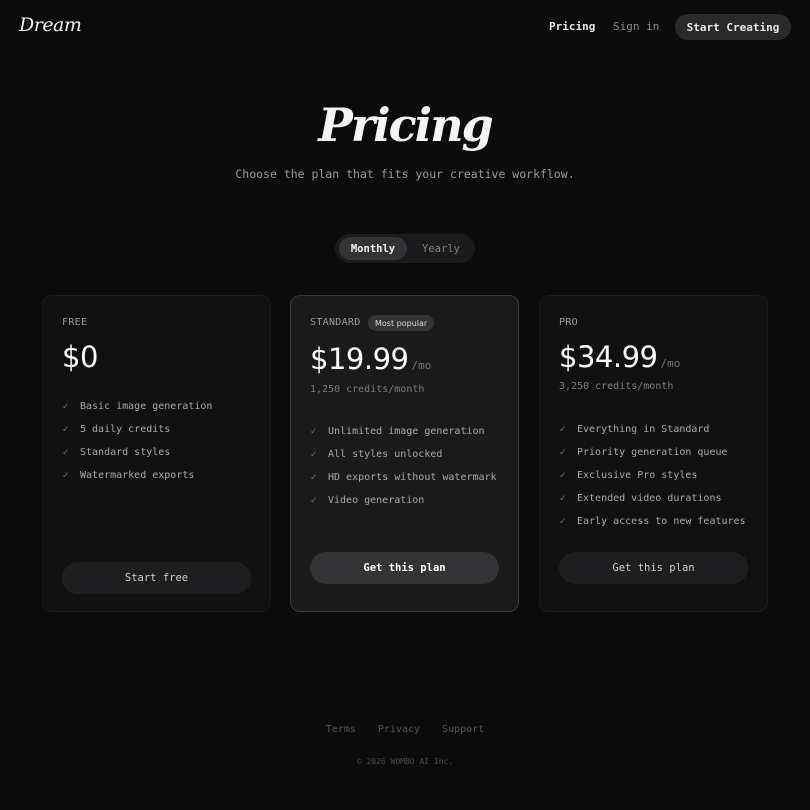 This screenshot has height=810, width=810. I want to click on plan-price: $0, so click(80, 357).